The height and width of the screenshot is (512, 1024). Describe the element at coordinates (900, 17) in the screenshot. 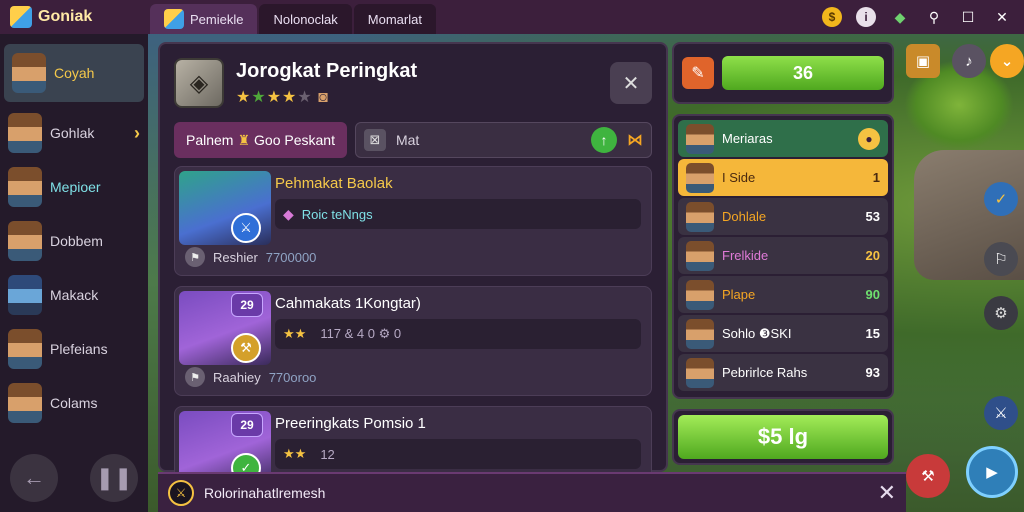

I see `gem-icon: ◆` at that location.